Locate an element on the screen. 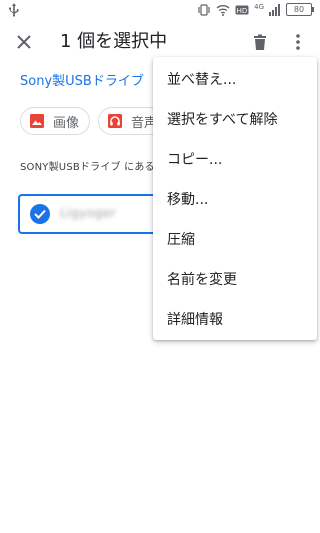 This screenshot has height=533, width=320. menu-item-deselect-all: 選択をすべて解除 is located at coordinates (235, 119).